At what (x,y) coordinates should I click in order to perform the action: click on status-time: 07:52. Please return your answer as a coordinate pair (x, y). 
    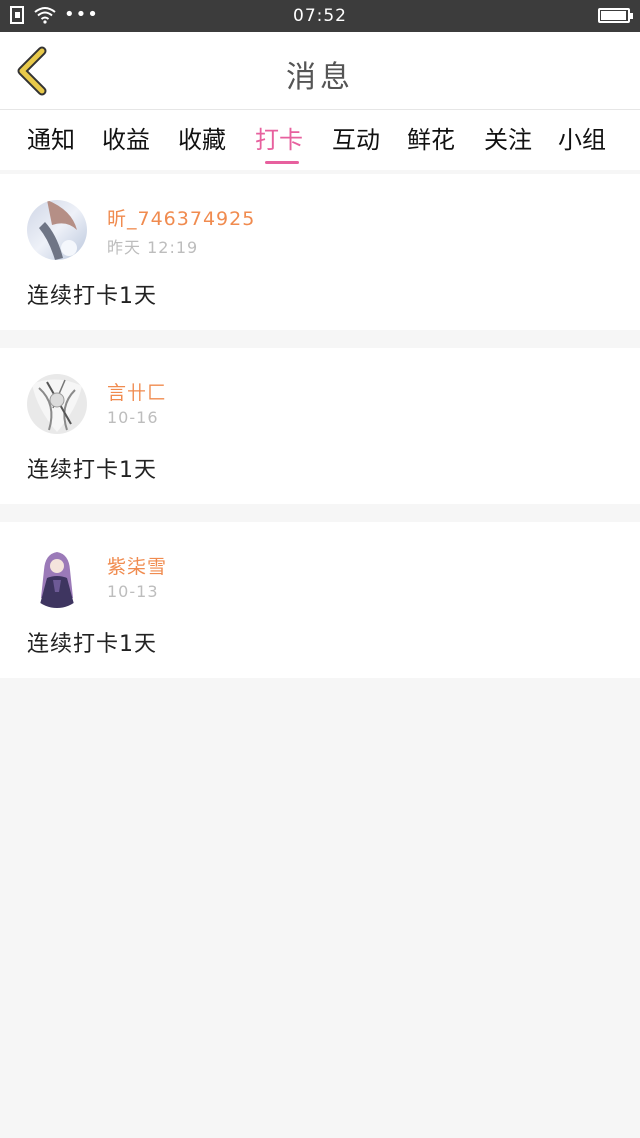
    Looking at the image, I should click on (320, 16).